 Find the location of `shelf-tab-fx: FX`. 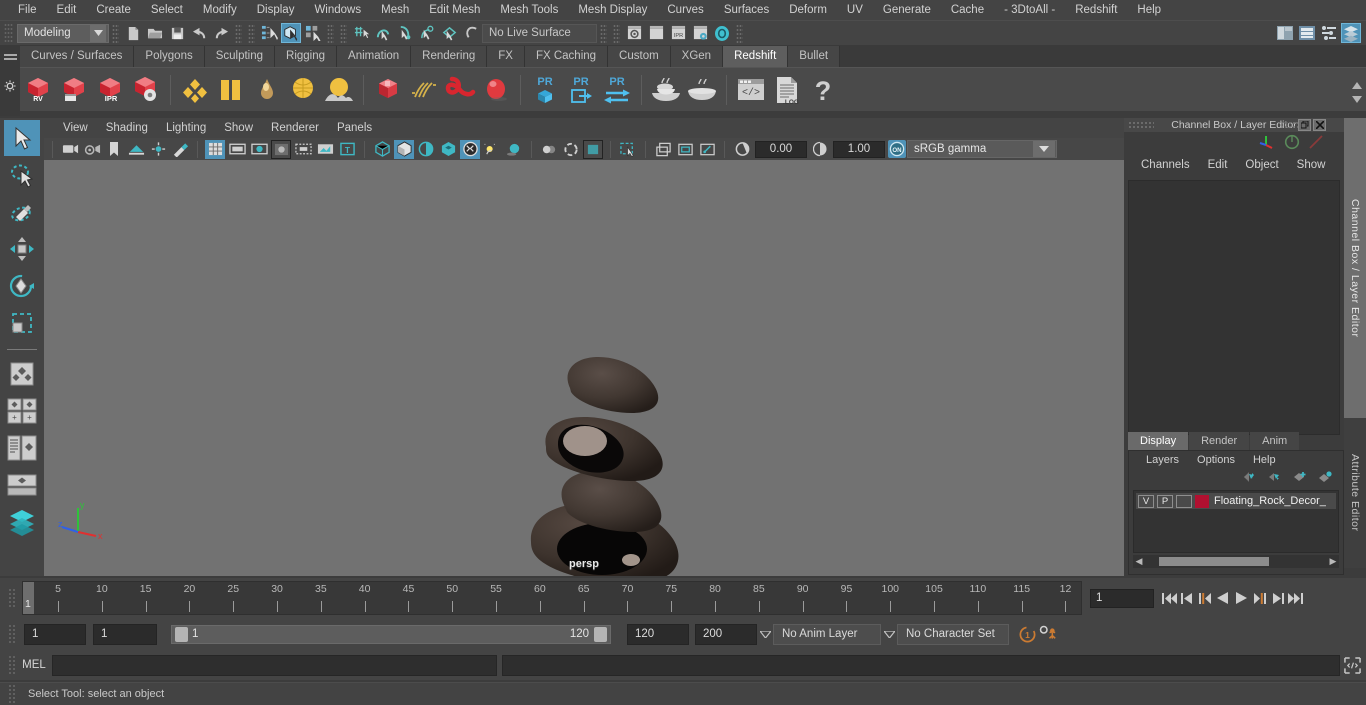

shelf-tab-fx: FX is located at coordinates (506, 56).